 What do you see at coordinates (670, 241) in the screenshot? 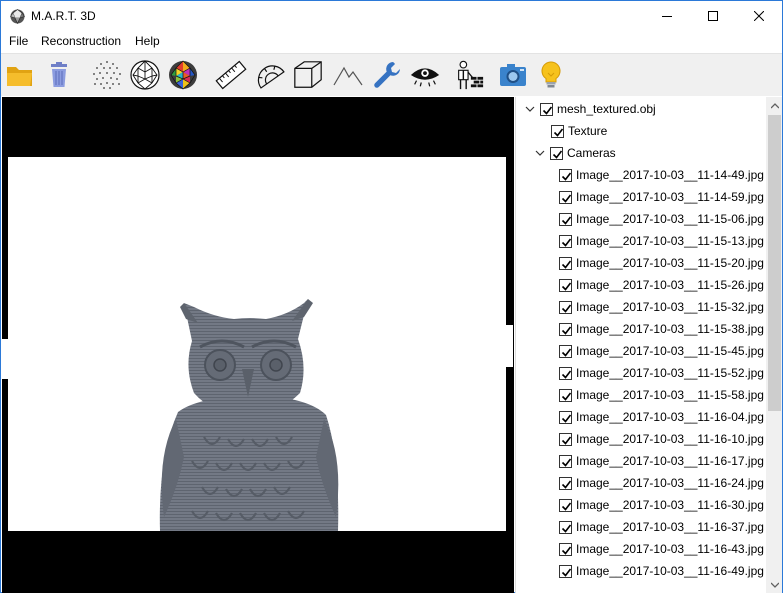
I see `tree-item-label: Image__2017-10-03__11-15-13.jpg` at bounding box center [670, 241].